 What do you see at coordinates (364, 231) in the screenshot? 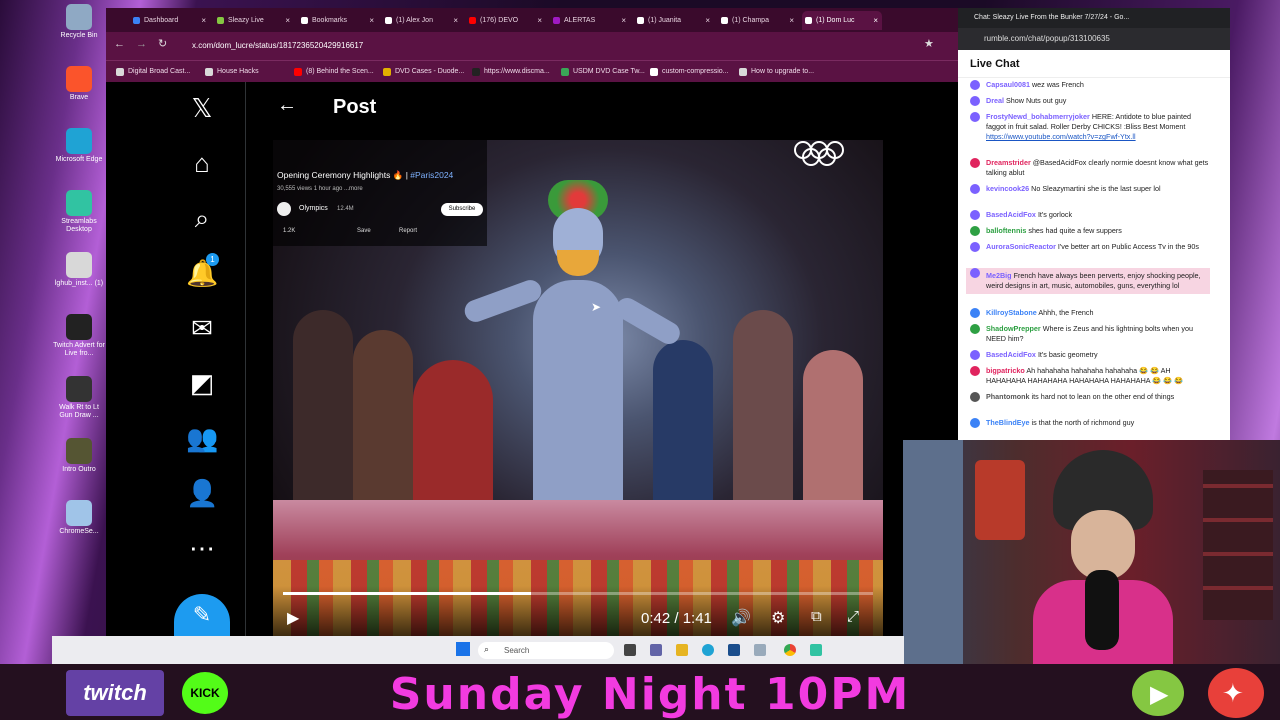
I see `save-button: Save` at bounding box center [364, 231].